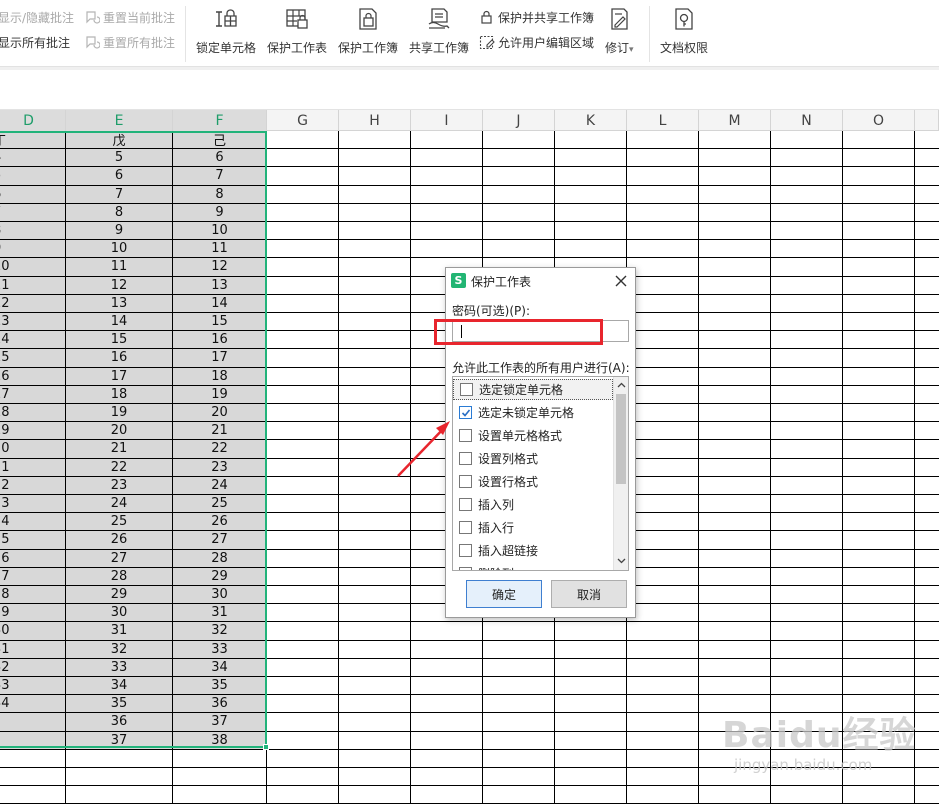 This screenshot has width=939, height=807. Describe the element at coordinates (33, 212) in the screenshot. I see `cell: 7` at that location.